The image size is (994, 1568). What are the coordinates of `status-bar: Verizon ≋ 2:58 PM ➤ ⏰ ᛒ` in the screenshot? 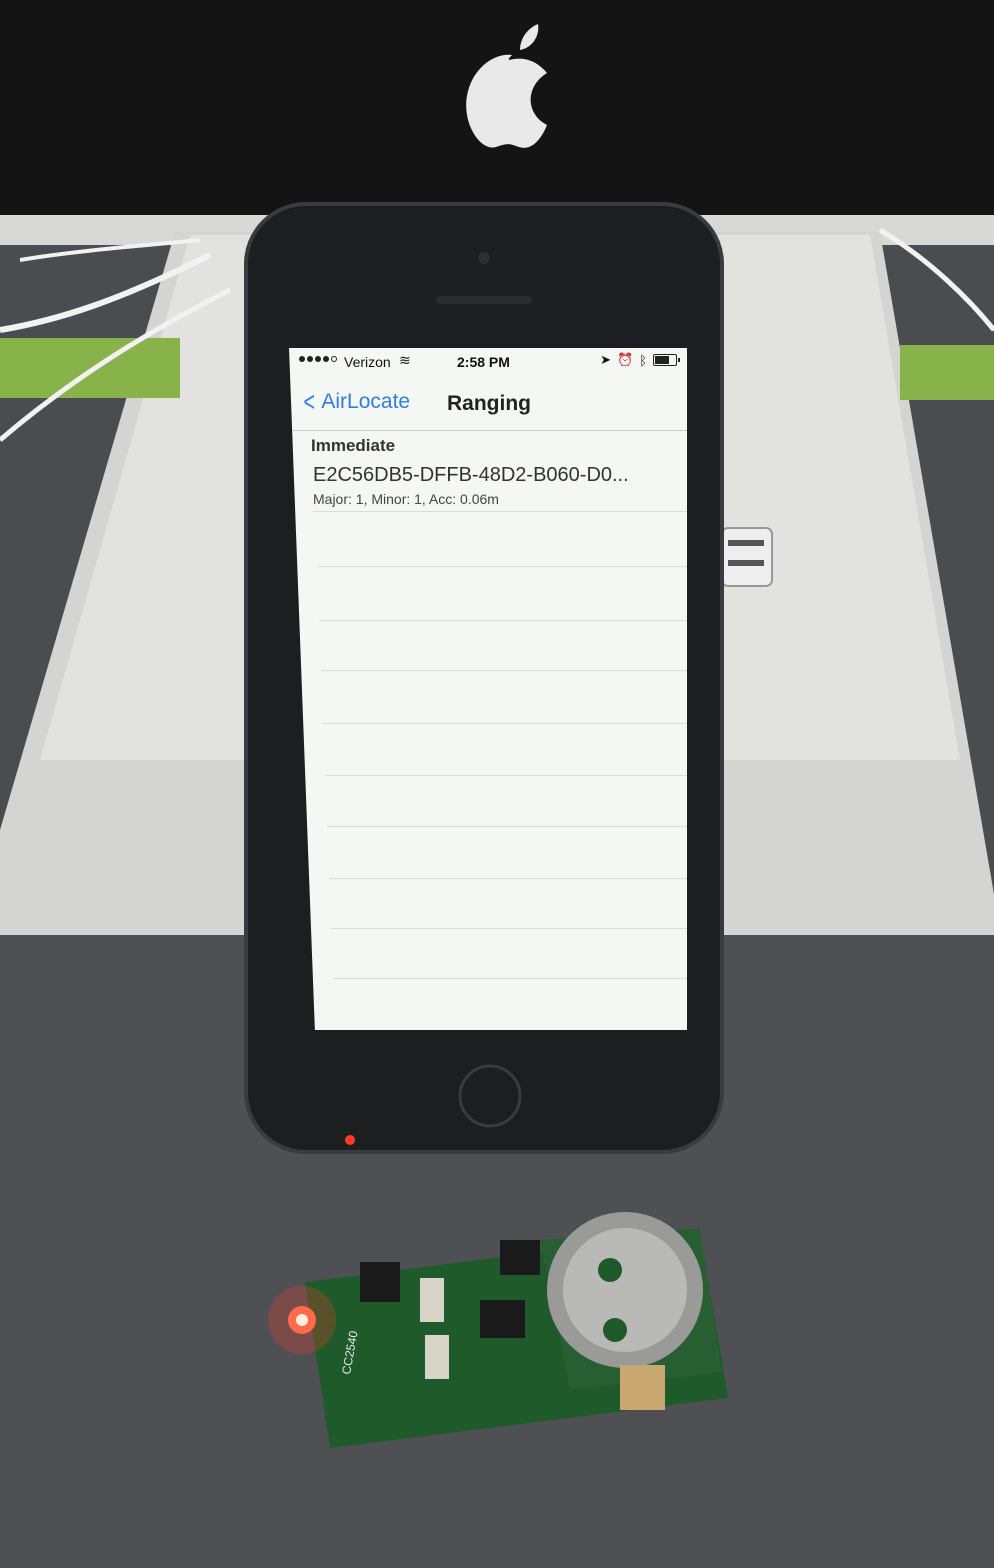 It's located at (488, 361).